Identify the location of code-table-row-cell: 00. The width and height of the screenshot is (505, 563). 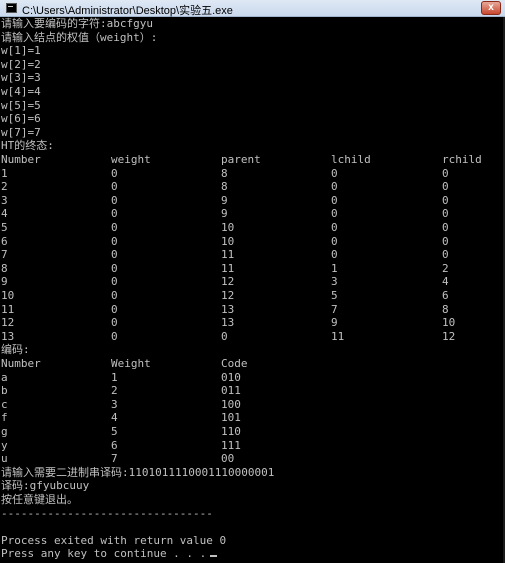
(228, 459).